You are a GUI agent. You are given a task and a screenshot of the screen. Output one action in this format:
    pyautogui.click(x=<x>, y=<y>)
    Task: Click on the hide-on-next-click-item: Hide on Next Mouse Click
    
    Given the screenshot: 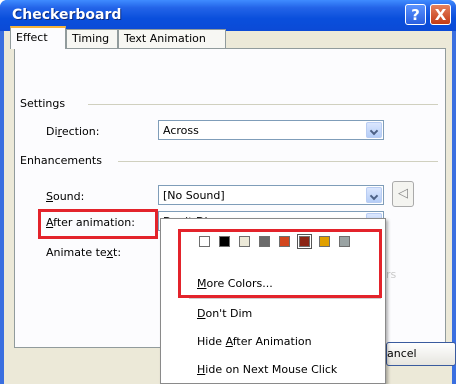 What is the action you would take?
    pyautogui.click(x=267, y=369)
    